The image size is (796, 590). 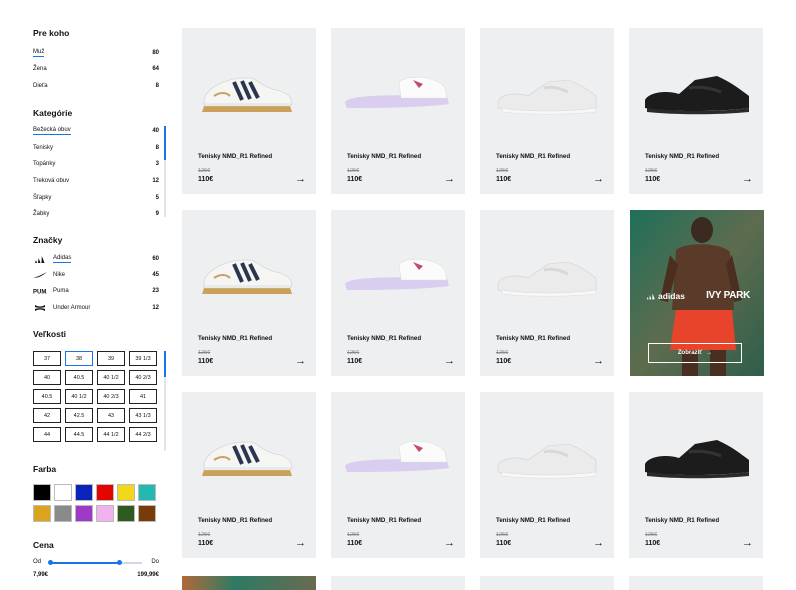 I want to click on audience-item-muz: Muž 80, so click(x=96, y=53).